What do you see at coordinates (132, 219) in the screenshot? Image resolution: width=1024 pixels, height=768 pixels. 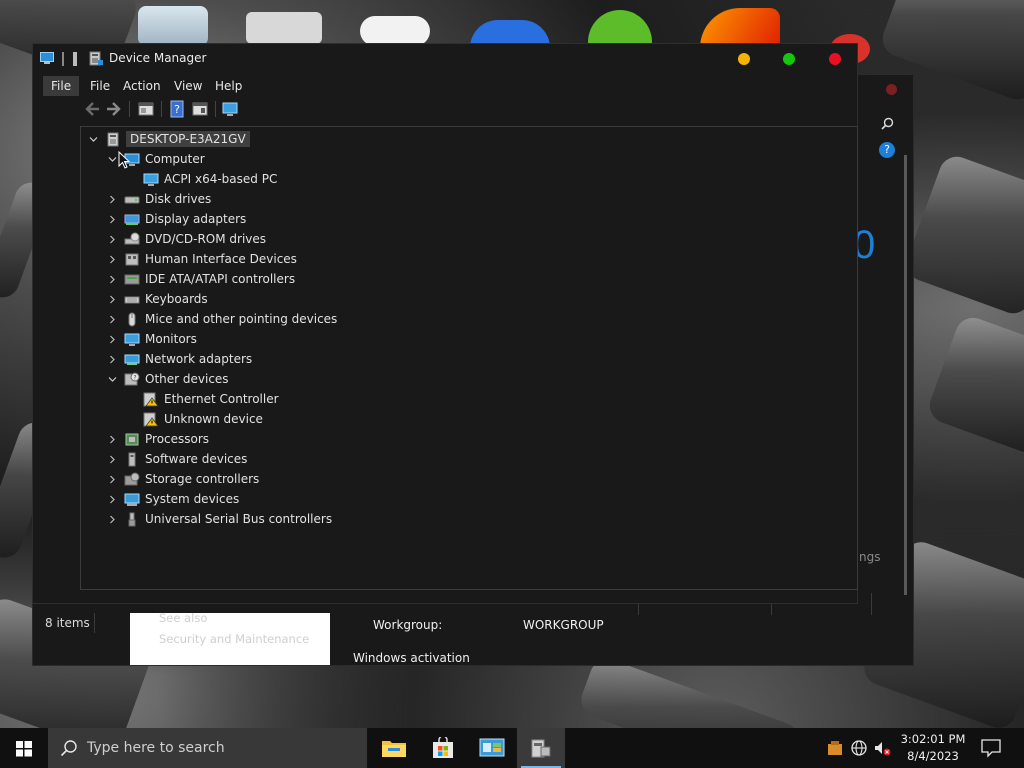 I see `display-adapter-icon` at bounding box center [132, 219].